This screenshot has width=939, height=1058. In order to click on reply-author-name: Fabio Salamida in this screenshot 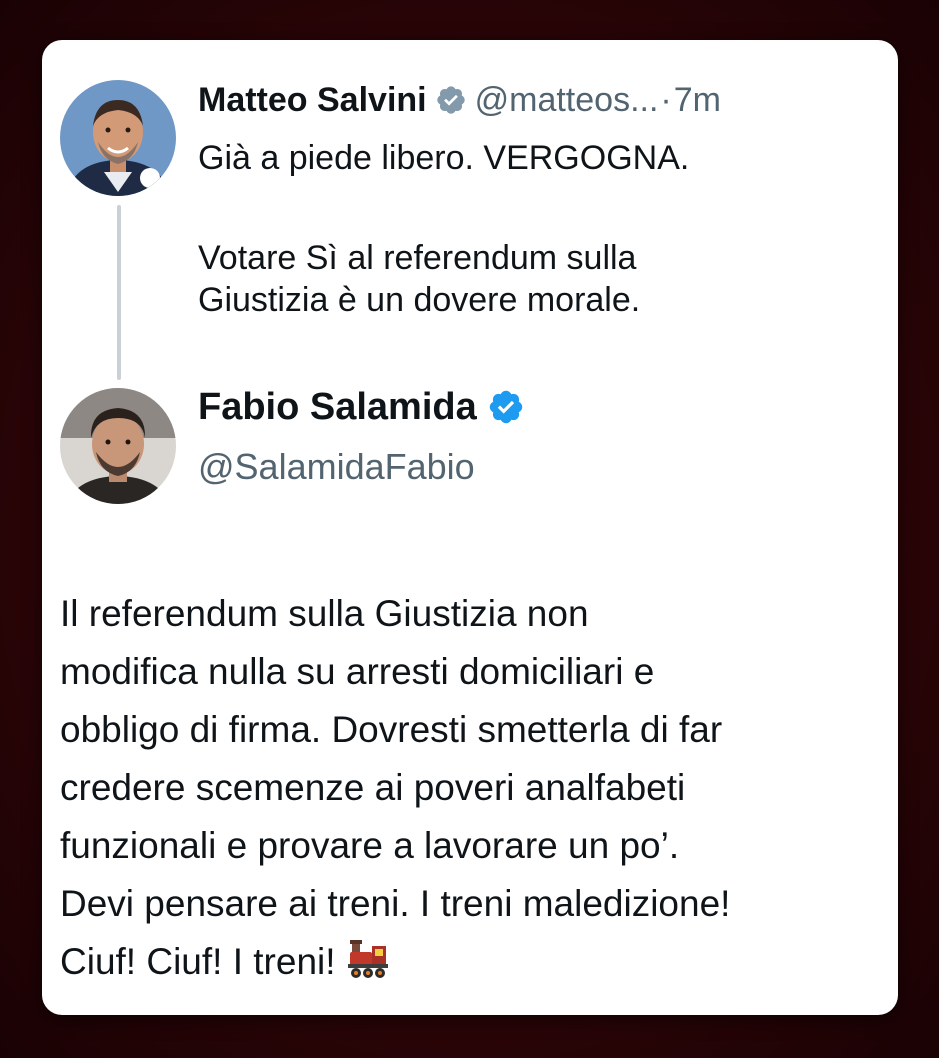, I will do `click(337, 407)`.